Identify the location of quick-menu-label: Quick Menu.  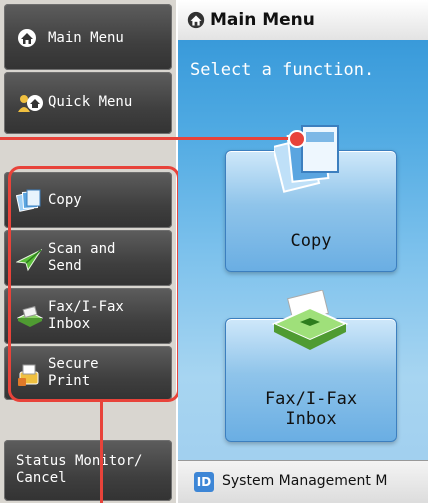
(90, 102).